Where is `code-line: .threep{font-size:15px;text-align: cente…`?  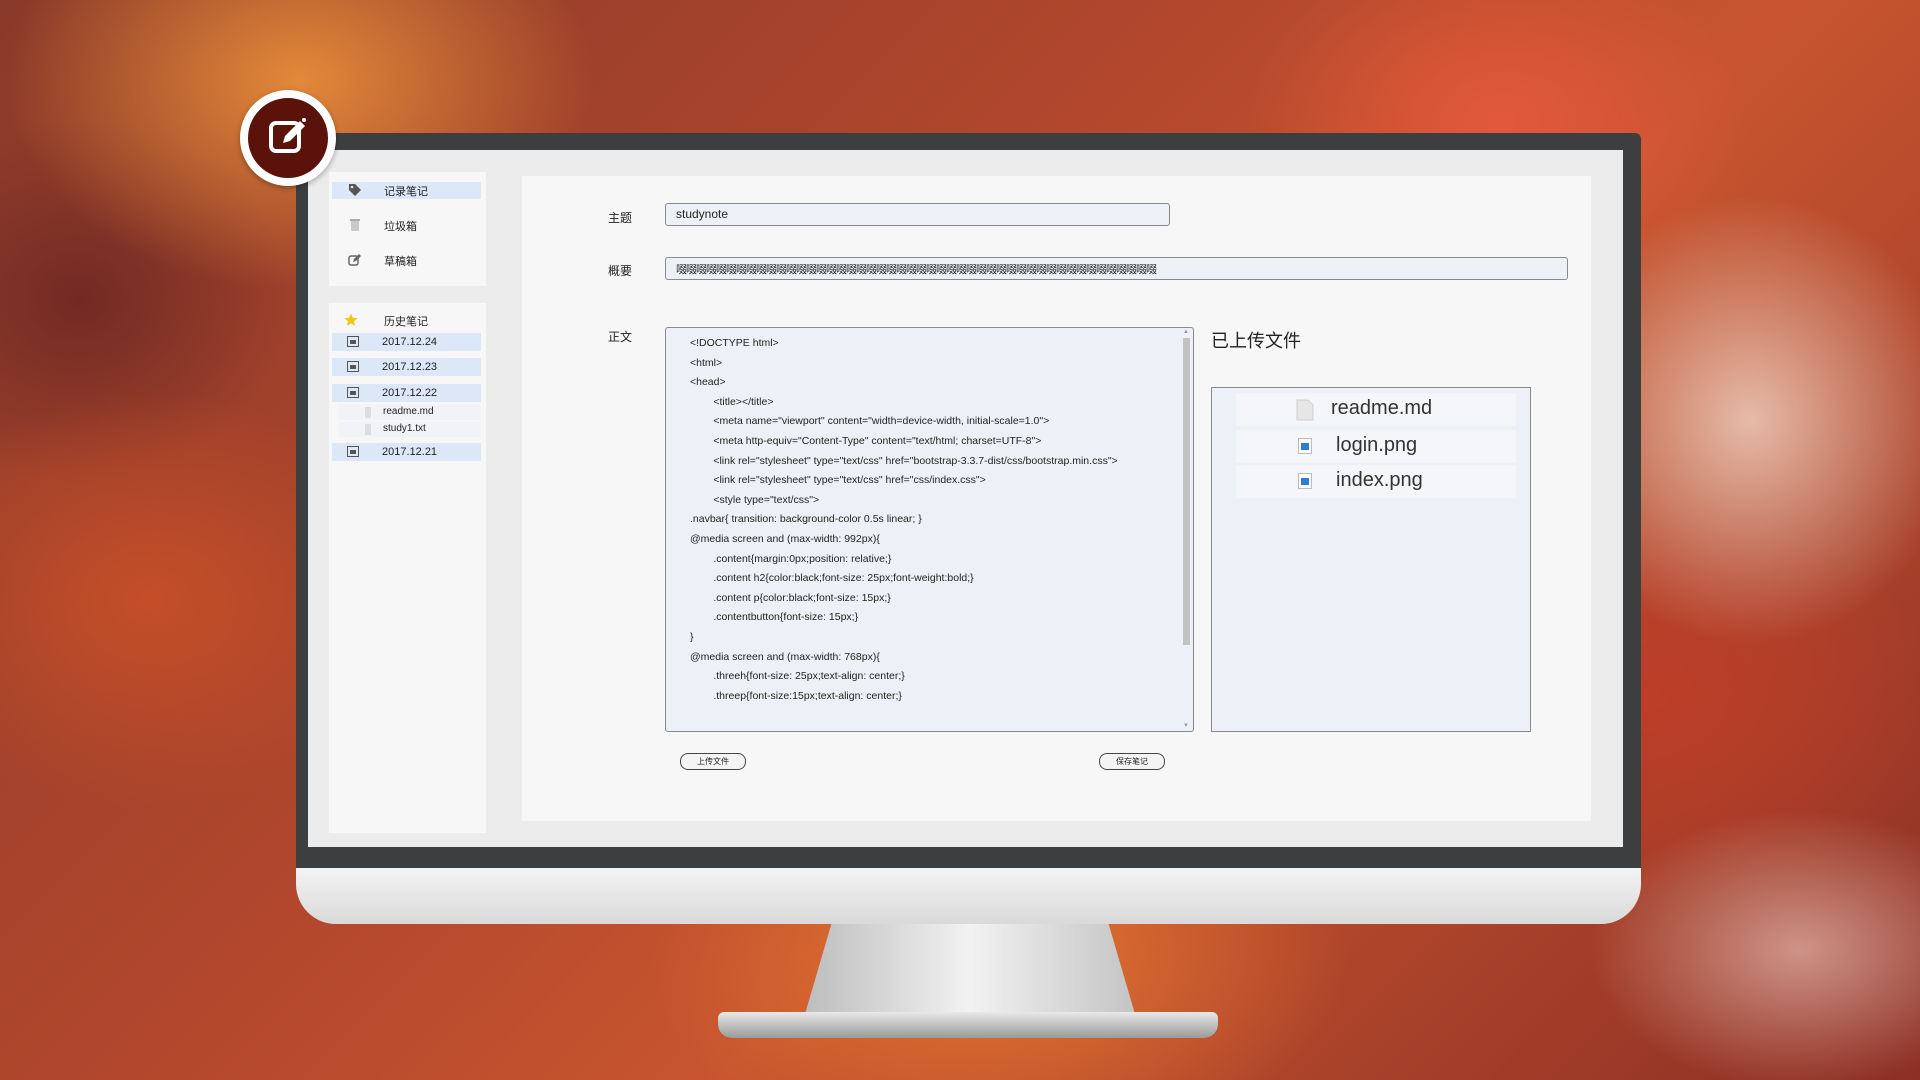 code-line: .threep{font-size:15px;text-align: cente… is located at coordinates (796, 695).